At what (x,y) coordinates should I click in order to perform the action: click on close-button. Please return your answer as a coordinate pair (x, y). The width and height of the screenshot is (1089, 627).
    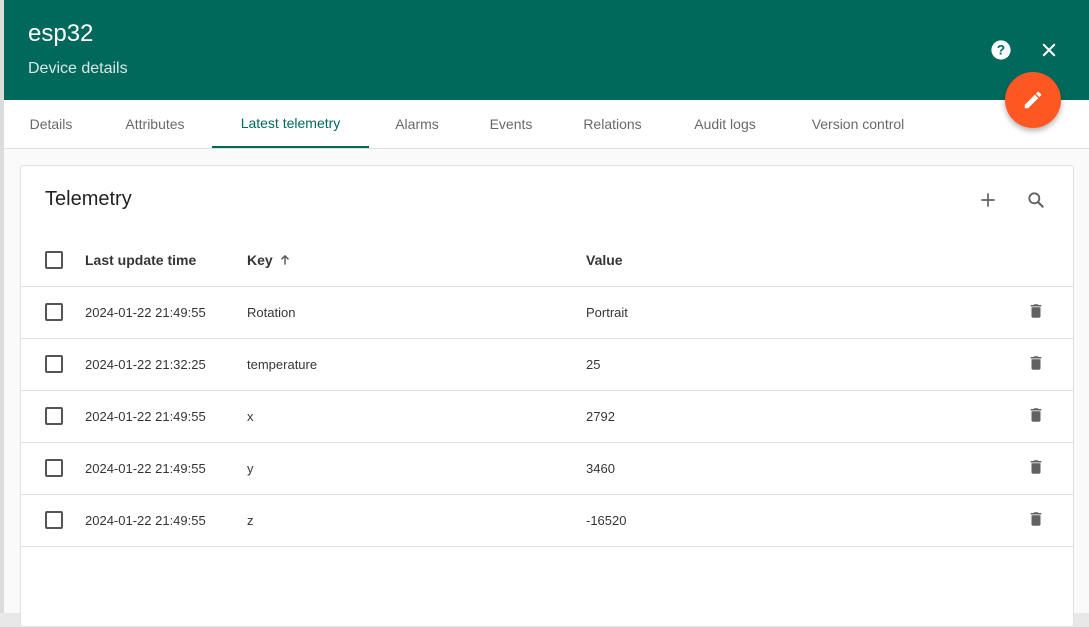
    Looking at the image, I should click on (1049, 50).